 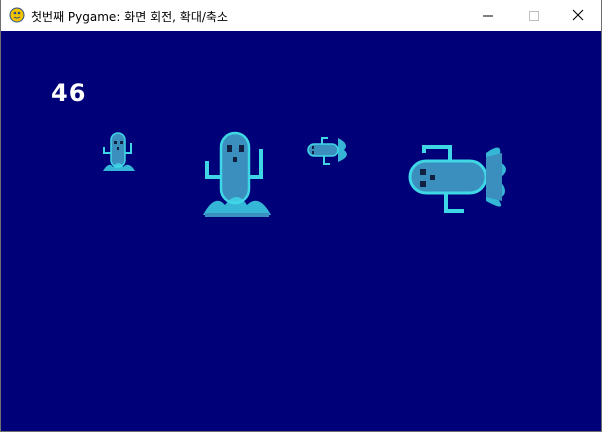 I want to click on maximize-button, so click(x=534, y=15).